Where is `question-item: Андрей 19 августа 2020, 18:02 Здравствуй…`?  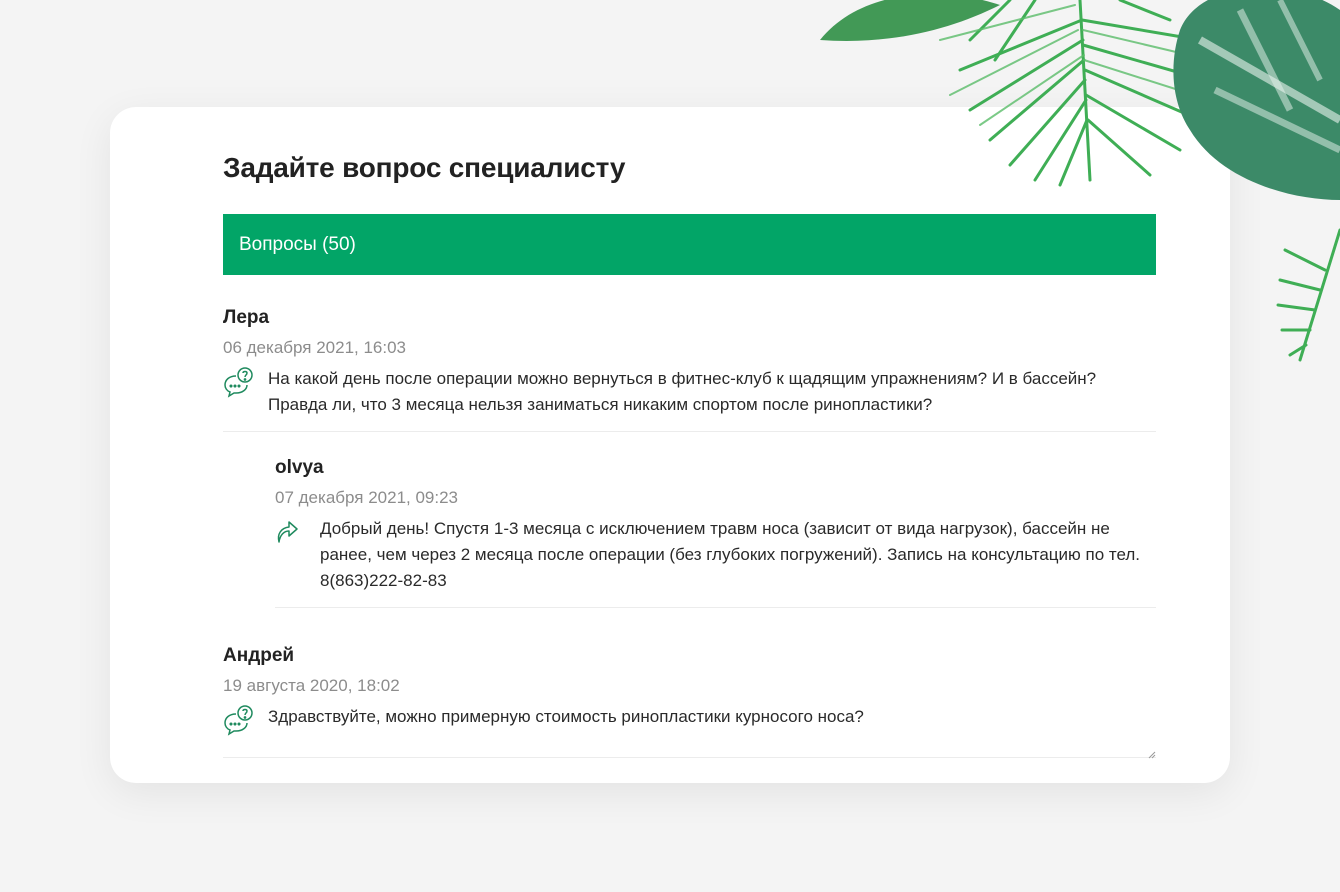
question-item: Андрей 19 августа 2020, 18:02 Здравствуй… is located at coordinates (689, 702).